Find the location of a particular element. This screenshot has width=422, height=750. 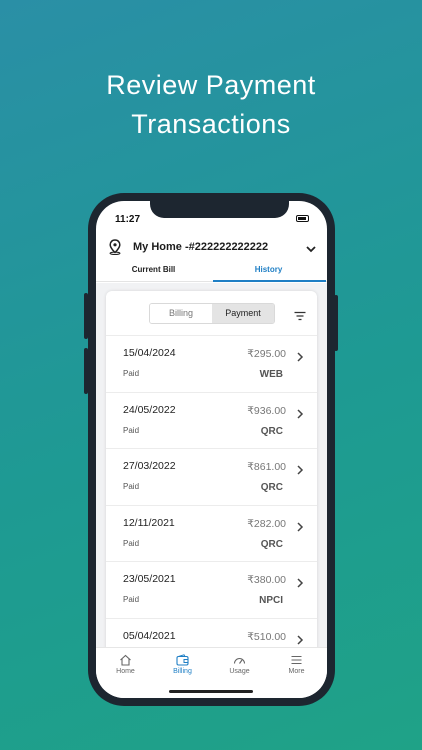

nav-usage-label: Usage is located at coordinates (239, 671).